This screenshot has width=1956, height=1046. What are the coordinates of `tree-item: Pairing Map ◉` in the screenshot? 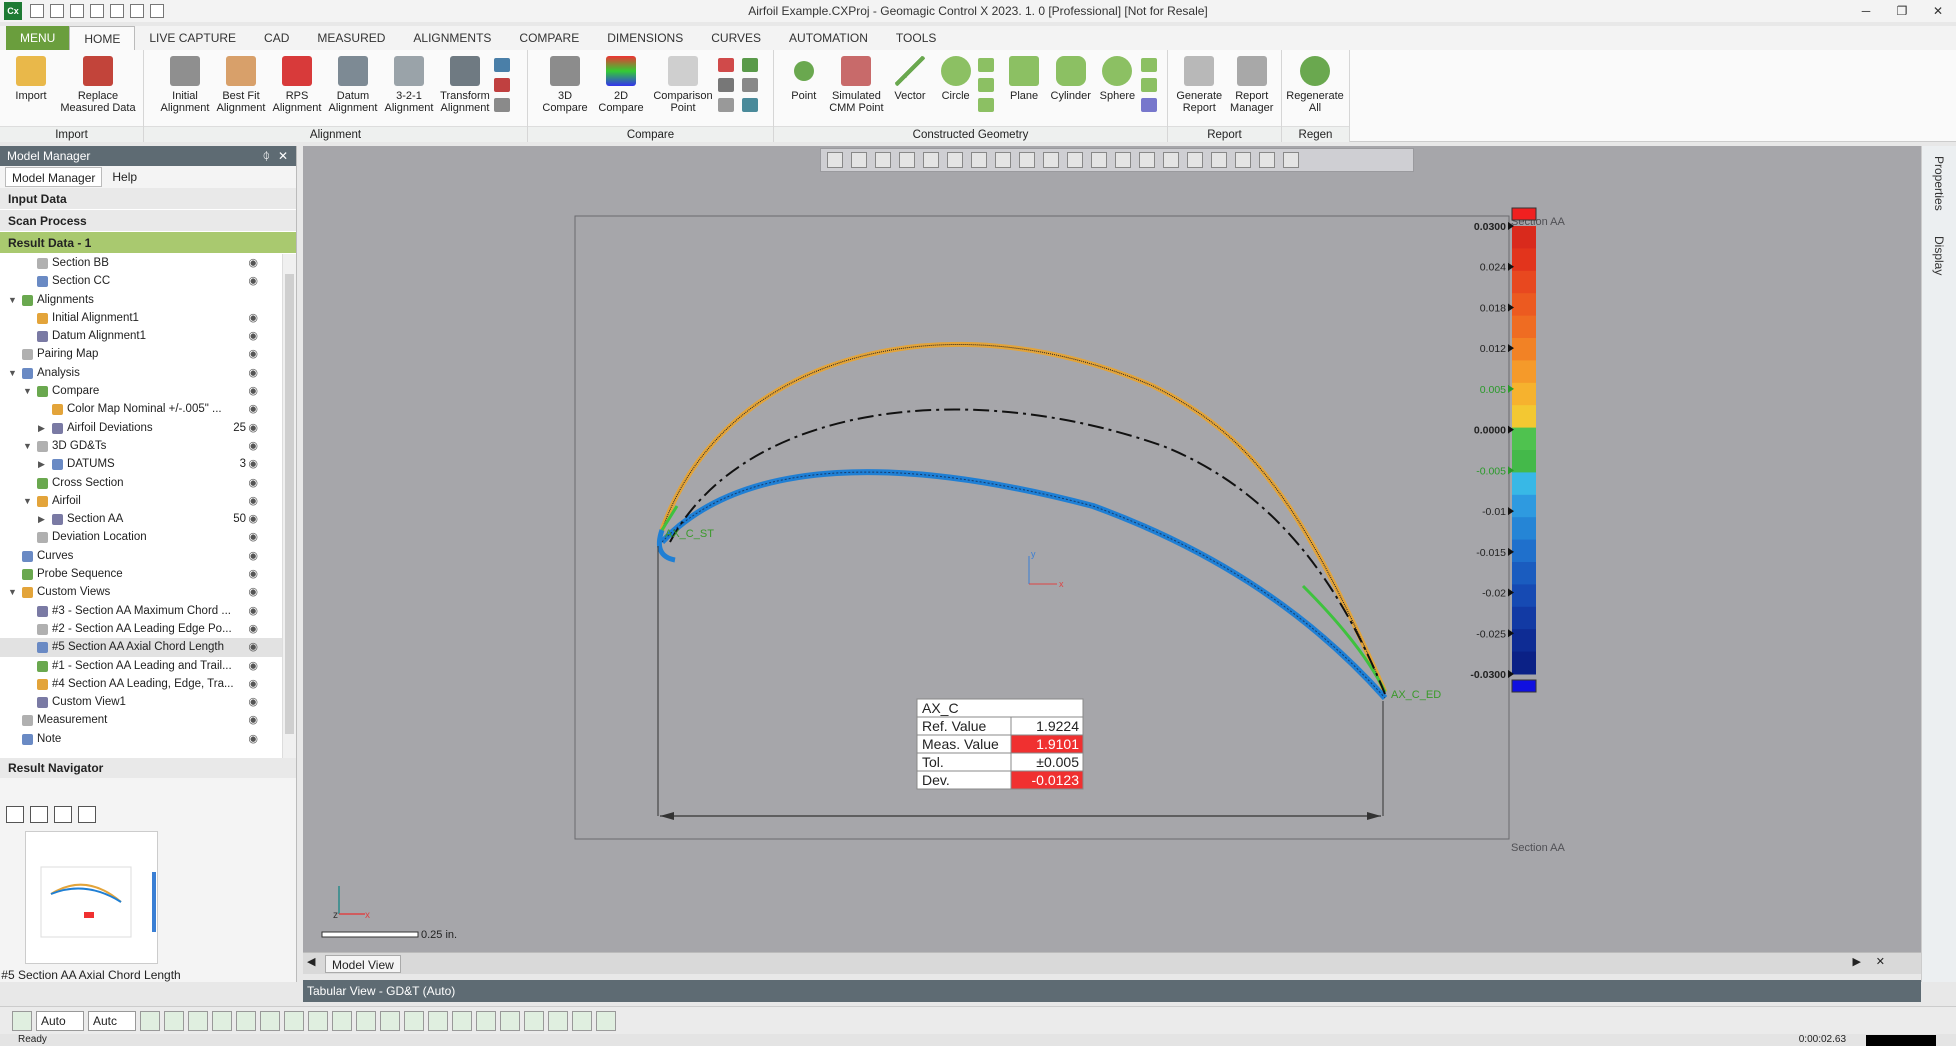 It's located at (148, 354).